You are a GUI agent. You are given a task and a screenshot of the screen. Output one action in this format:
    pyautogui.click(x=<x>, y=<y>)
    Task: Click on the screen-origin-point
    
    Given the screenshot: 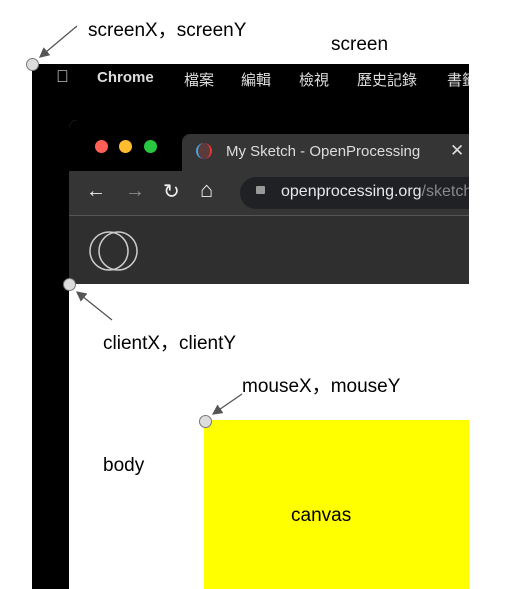 What is the action you would take?
    pyautogui.click(x=32, y=64)
    